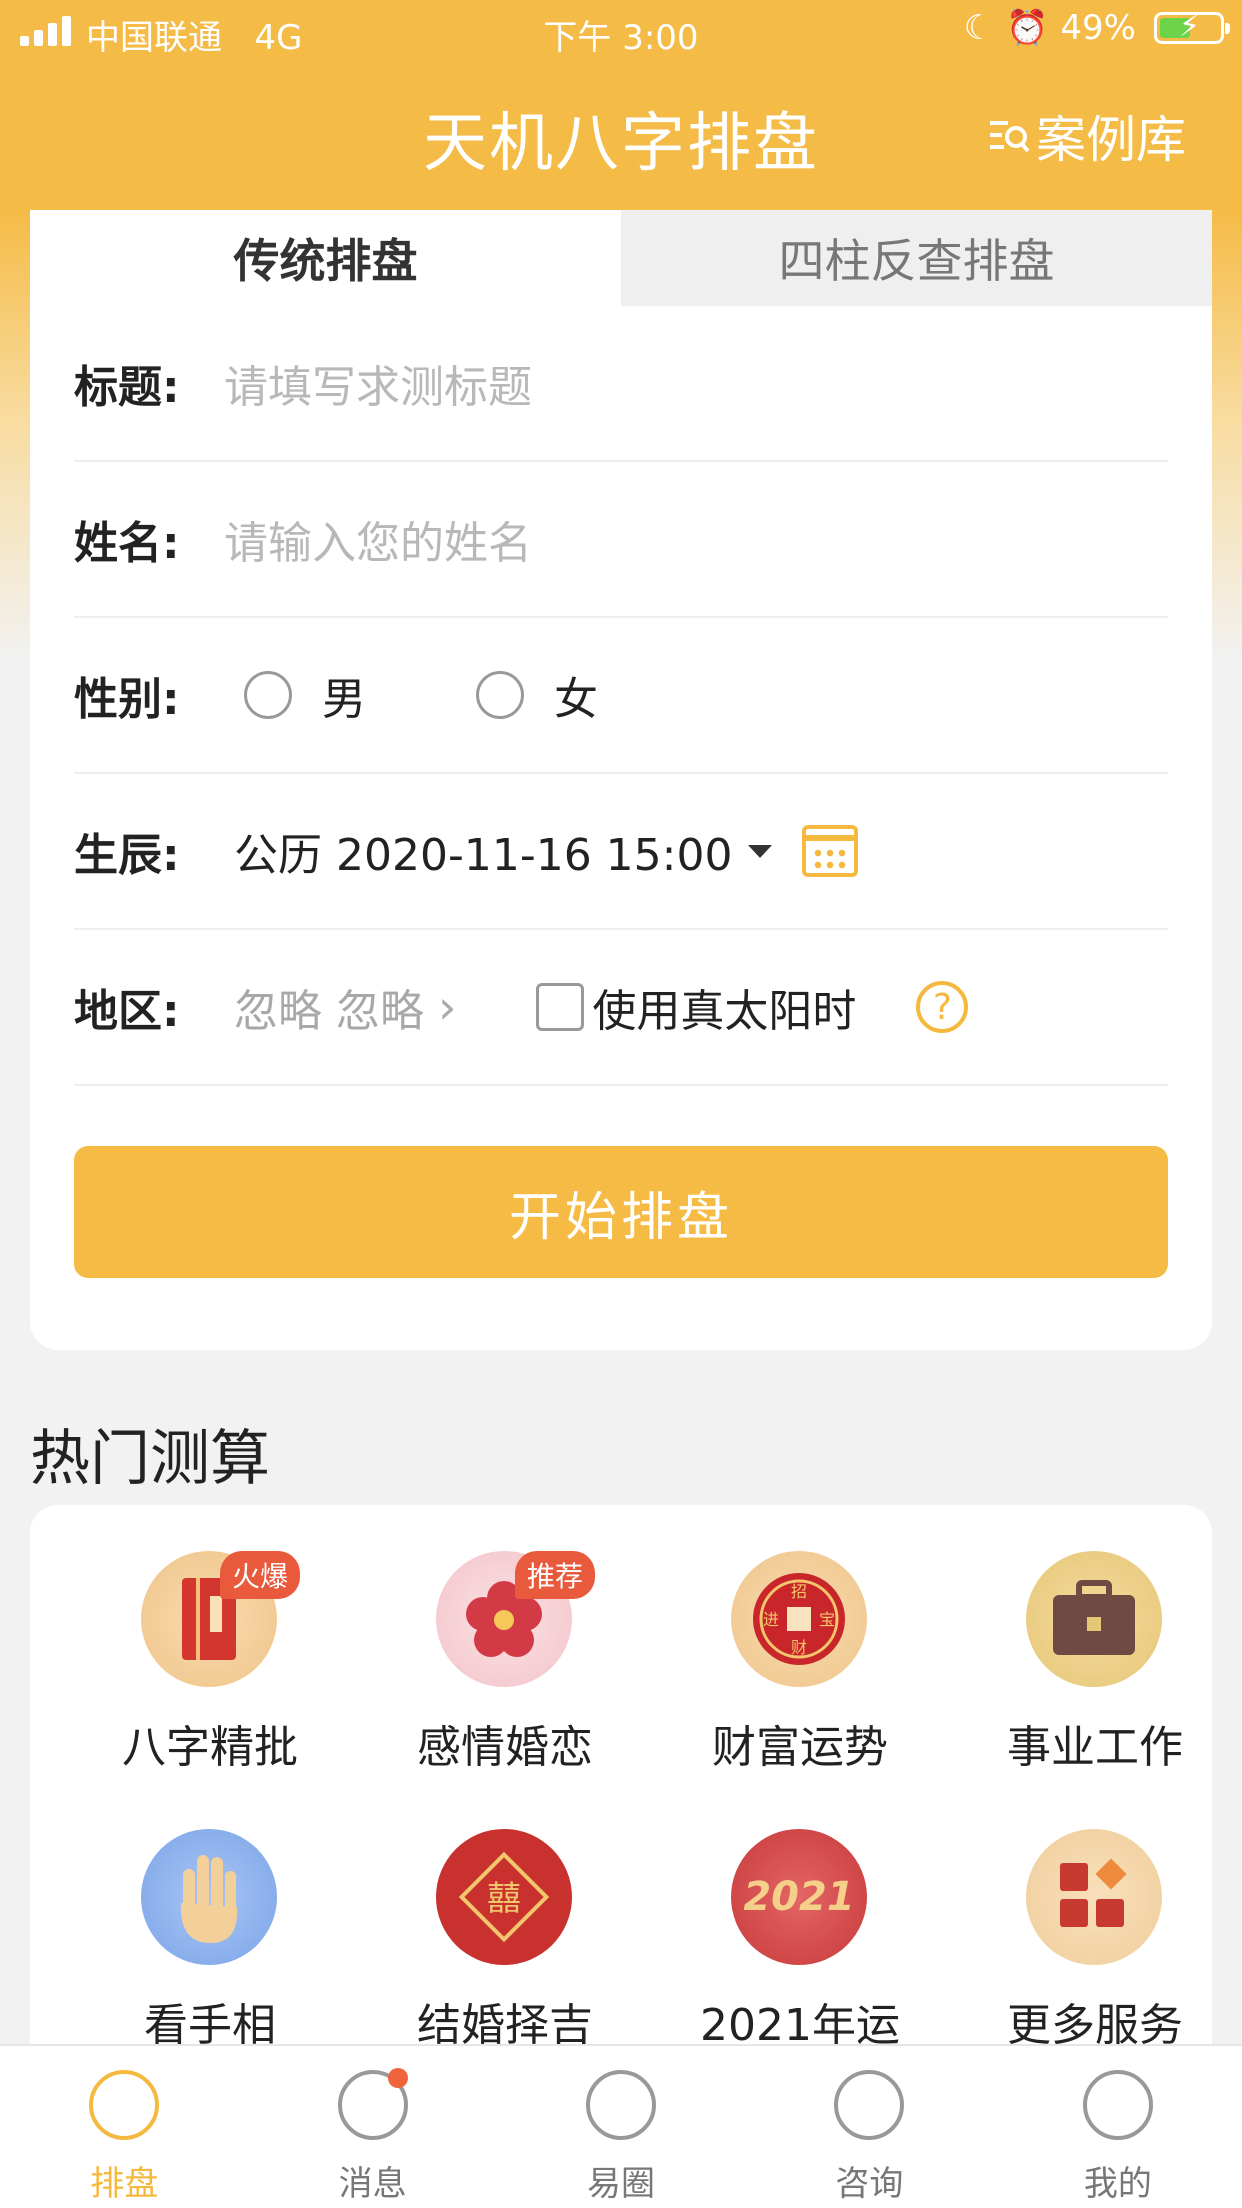 The height and width of the screenshot is (2208, 1242). I want to click on calendar-icon, so click(830, 851).